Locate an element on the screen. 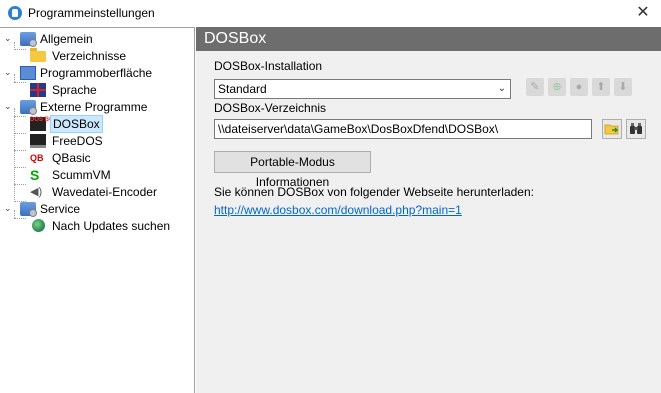  folder-open-icon is located at coordinates (611, 129).